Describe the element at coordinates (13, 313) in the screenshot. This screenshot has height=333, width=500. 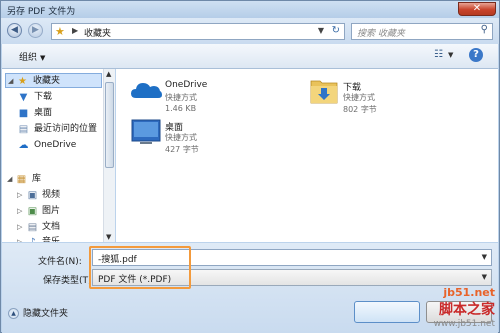
I see `collapse-icon: ▲` at that location.